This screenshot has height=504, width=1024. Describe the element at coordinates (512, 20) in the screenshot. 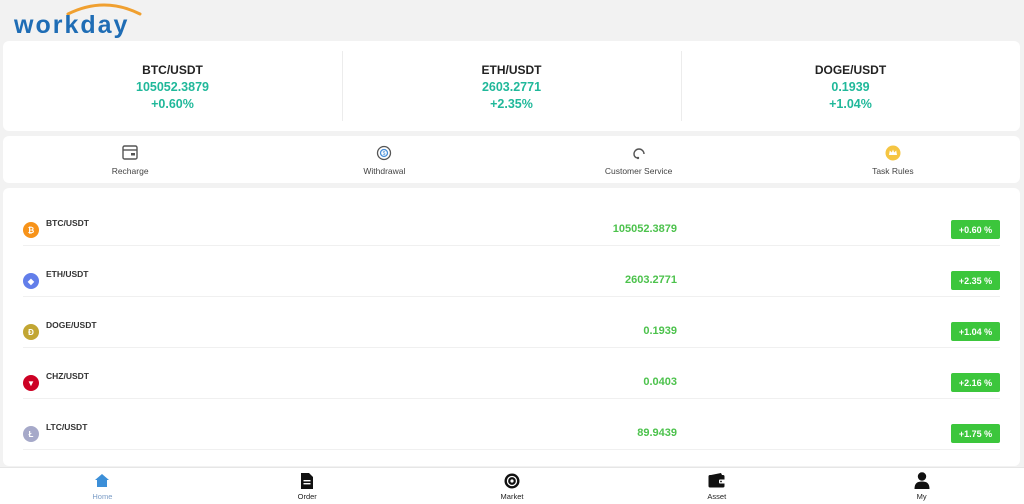

I see `header: workday` at that location.